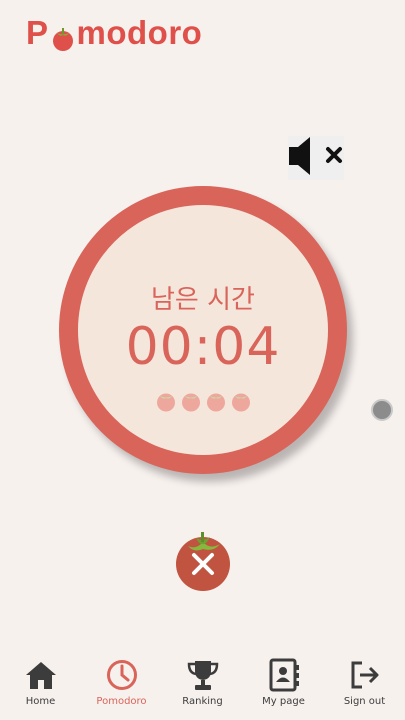  I want to click on nav-item-ranking: Ranking, so click(203, 678).